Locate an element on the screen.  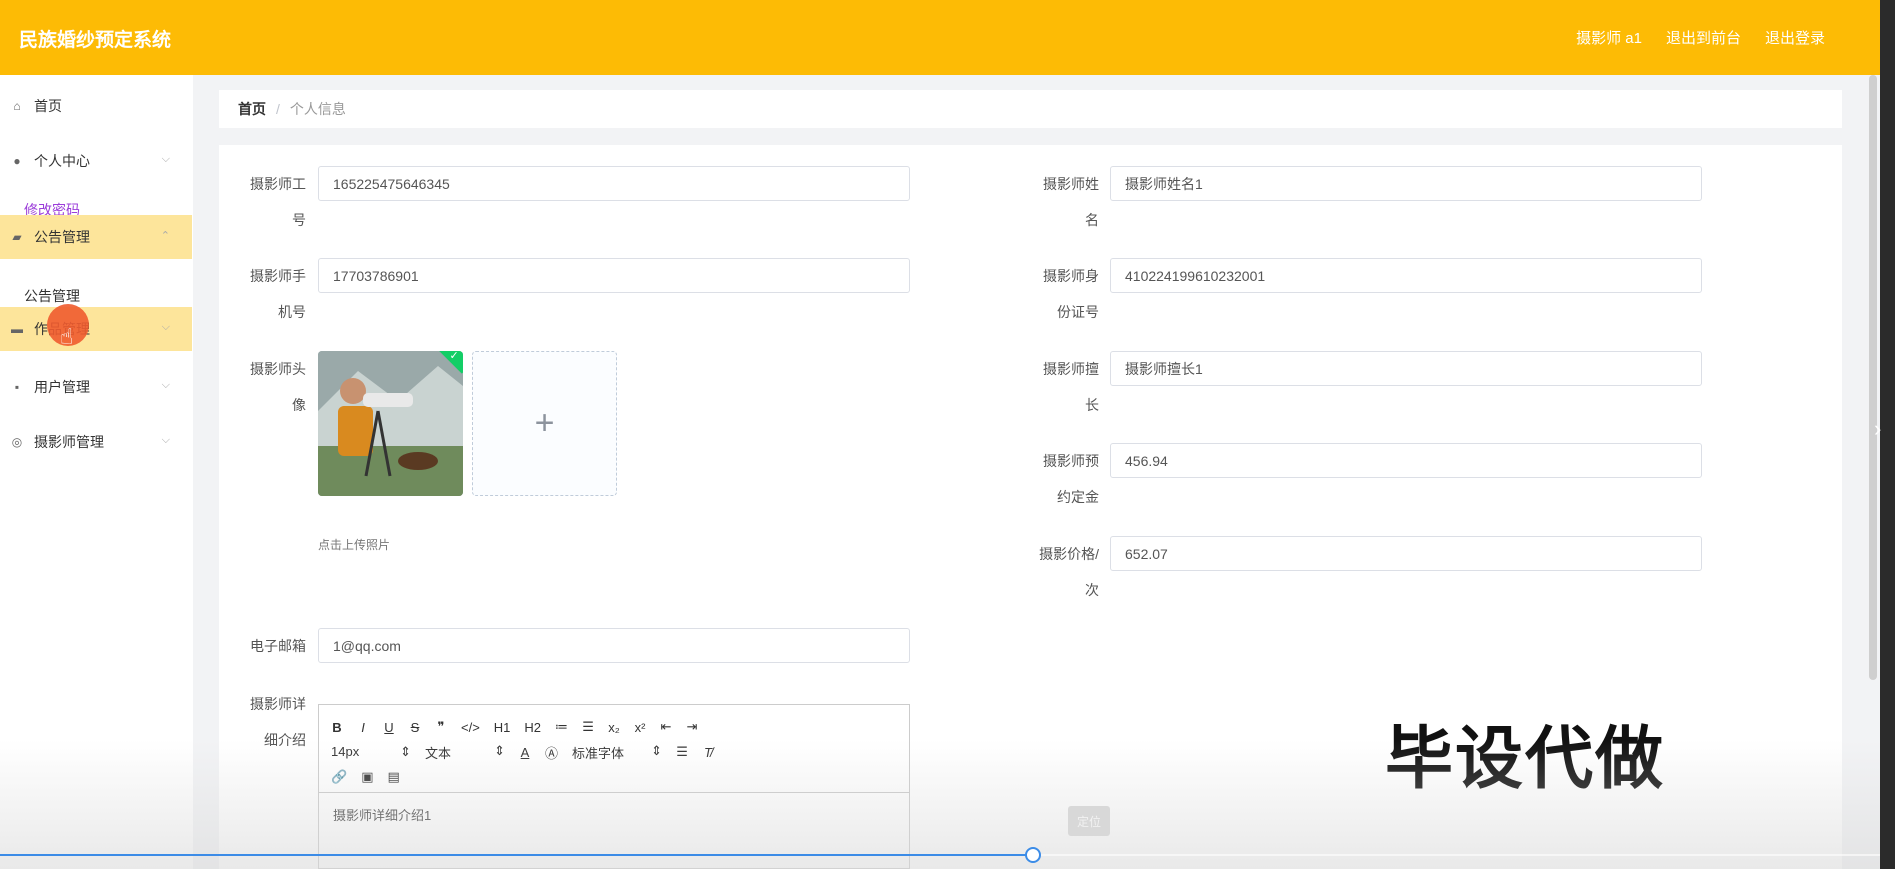
sidebar-item-label: 首页 is located at coordinates (48, 106).